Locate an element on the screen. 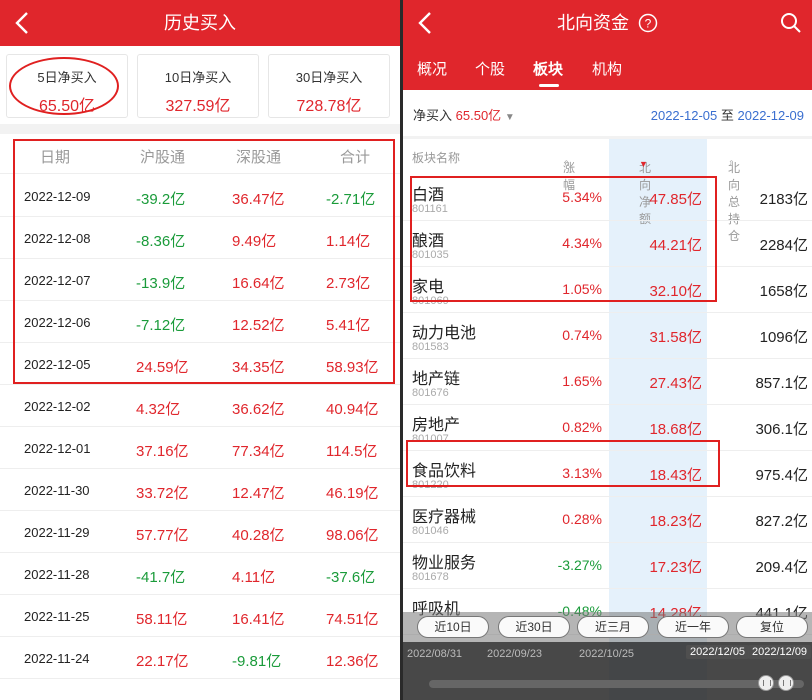 Image resolution: width=812 pixels, height=700 pixels. sector-chg: 4.34% is located at coordinates (582, 243).